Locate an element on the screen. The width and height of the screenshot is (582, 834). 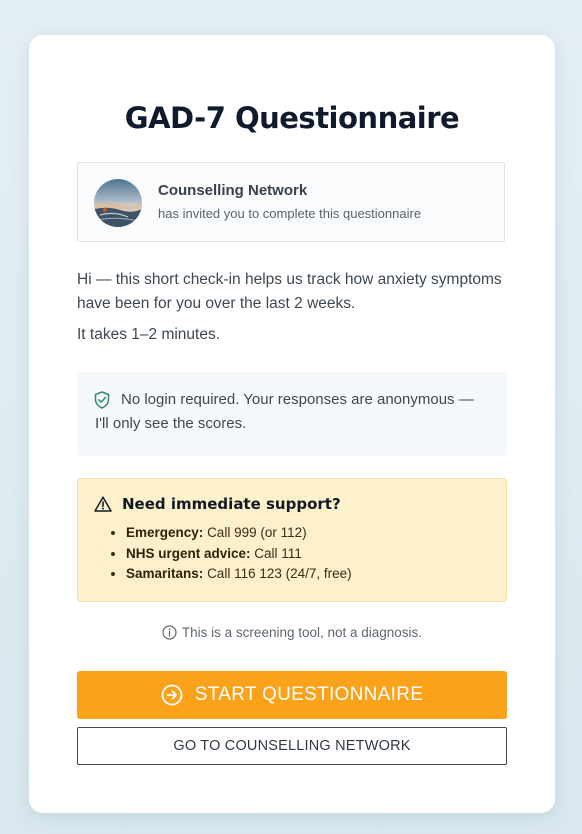
avatar is located at coordinates (118, 203).